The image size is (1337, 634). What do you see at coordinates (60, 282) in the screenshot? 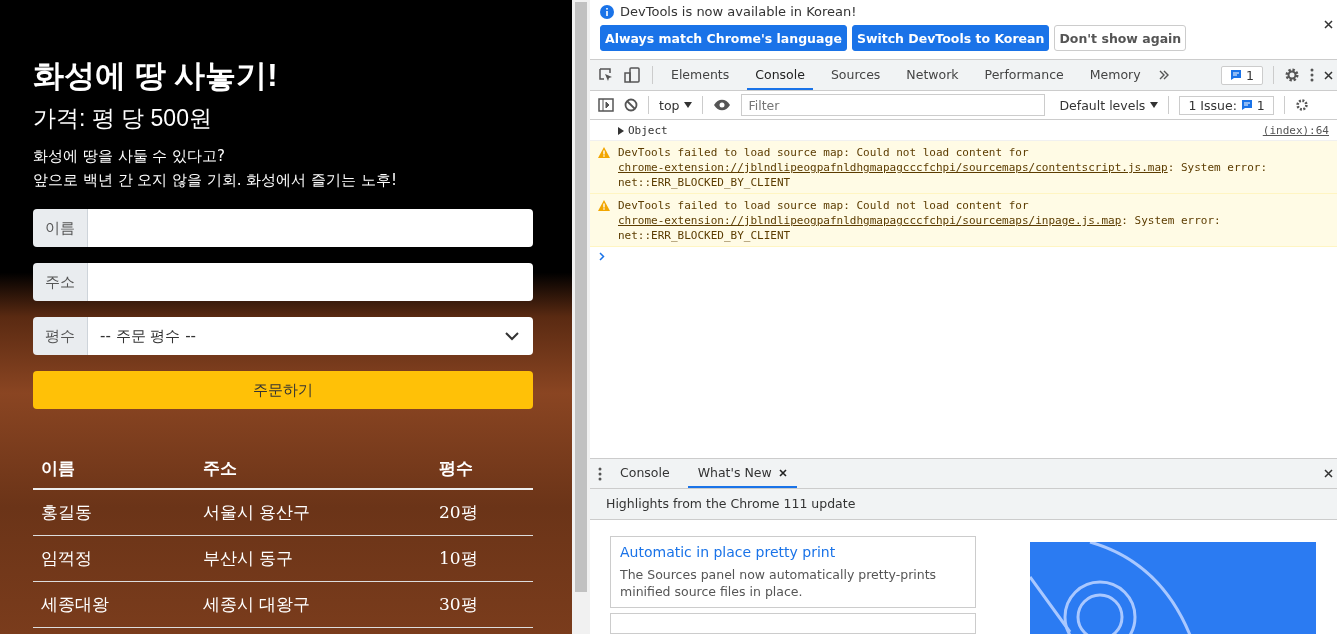
I see `field-label: 주소` at bounding box center [60, 282].